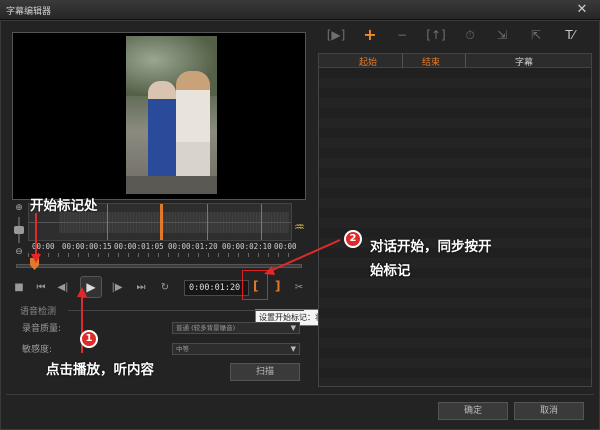 Image resolution: width=600 pixels, height=430 pixels. Describe the element at coordinates (186, 310) in the screenshot. I see `group-divider` at that location.